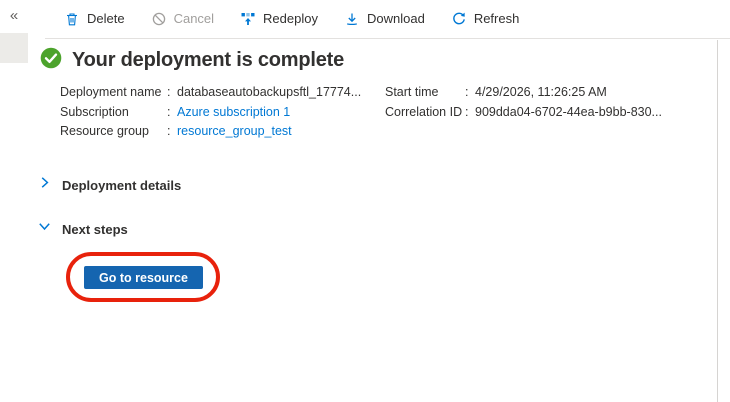 This screenshot has width=730, height=402. Describe the element at coordinates (14, 15) in the screenshot. I see `collapse-panel-button: «` at that location.